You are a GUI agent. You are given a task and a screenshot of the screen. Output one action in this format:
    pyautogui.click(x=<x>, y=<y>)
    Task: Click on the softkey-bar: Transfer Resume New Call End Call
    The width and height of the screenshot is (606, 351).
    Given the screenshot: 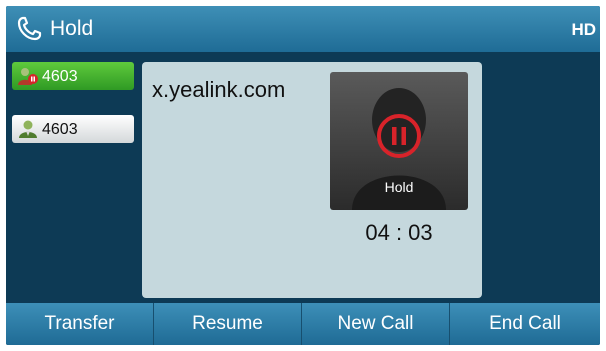 What is the action you would take?
    pyautogui.click(x=303, y=324)
    